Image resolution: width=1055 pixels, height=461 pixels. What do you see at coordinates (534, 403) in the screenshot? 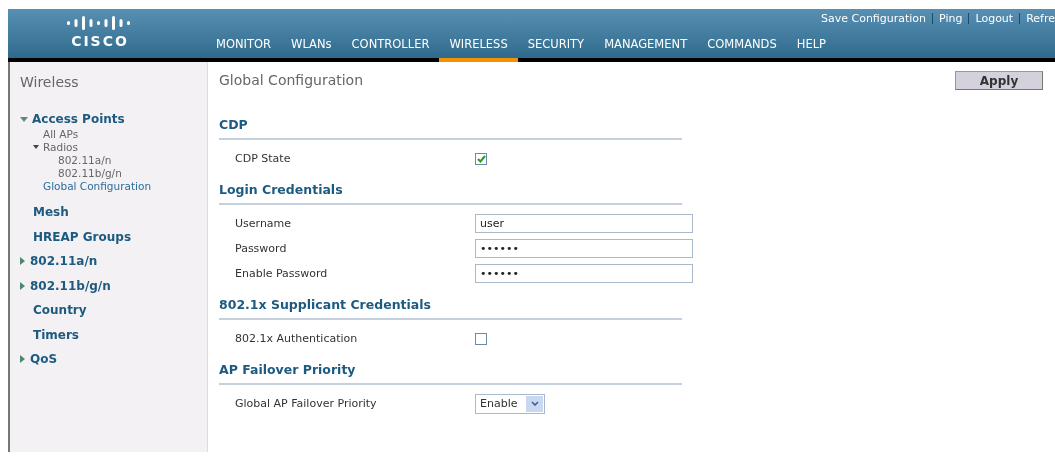
I see `chevron-down-icon` at bounding box center [534, 403].